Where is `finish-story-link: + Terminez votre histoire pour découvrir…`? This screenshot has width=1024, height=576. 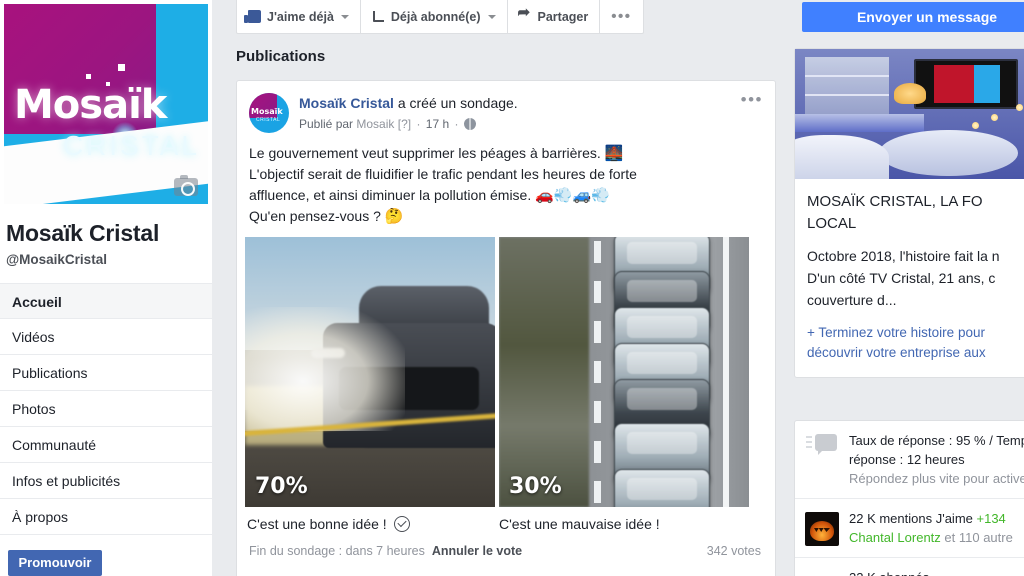 finish-story-link: + Terminez votre histoire pour découvrir… is located at coordinates (909, 344).